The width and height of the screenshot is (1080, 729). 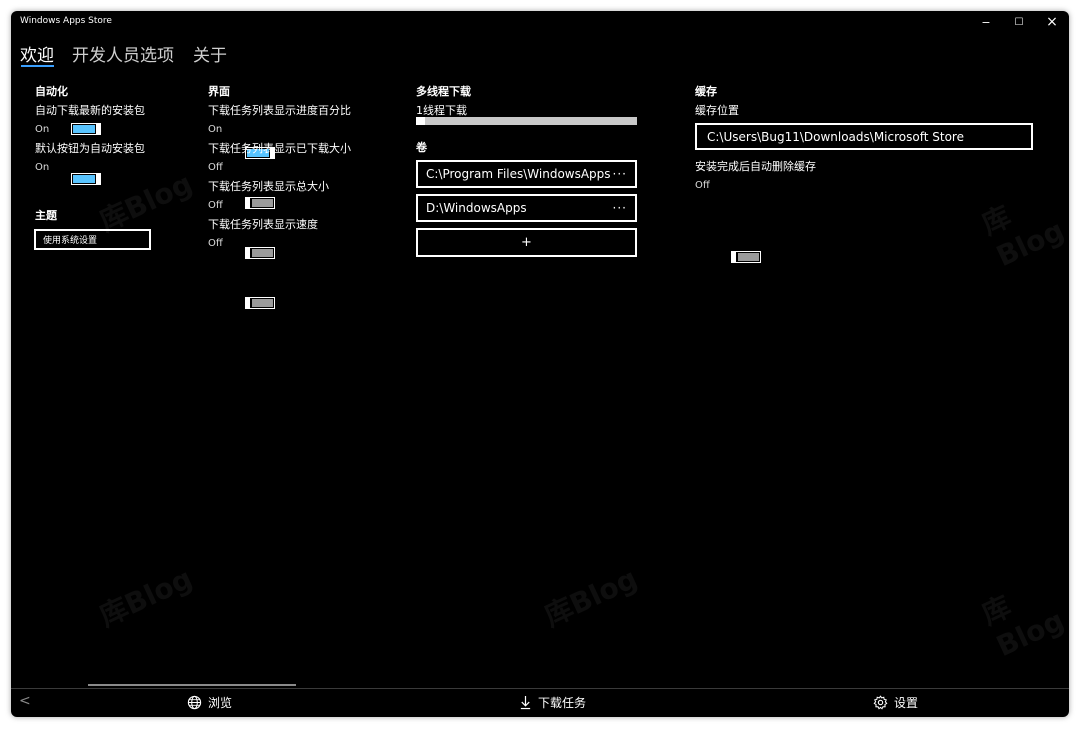 I want to click on thread-count-label: 1线程下载, so click(x=441, y=110).